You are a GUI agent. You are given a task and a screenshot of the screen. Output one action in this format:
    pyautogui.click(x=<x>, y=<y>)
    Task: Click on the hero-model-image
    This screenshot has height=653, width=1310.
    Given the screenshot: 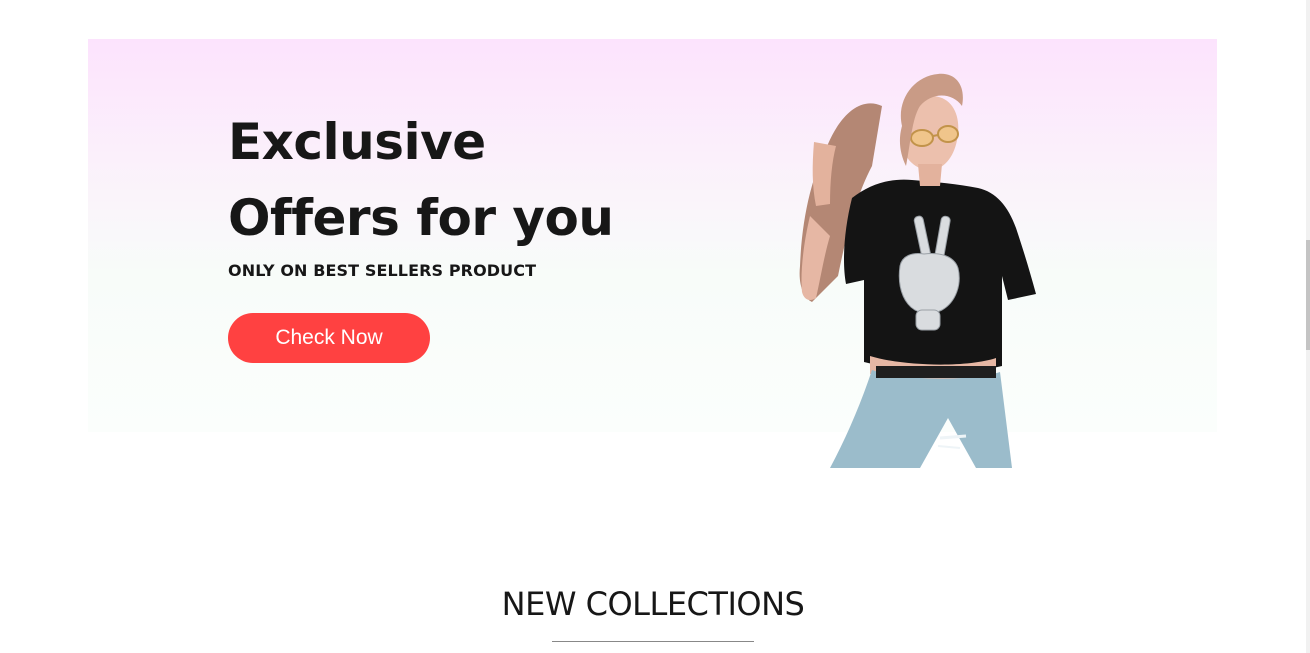 What is the action you would take?
    pyautogui.click(x=920, y=267)
    